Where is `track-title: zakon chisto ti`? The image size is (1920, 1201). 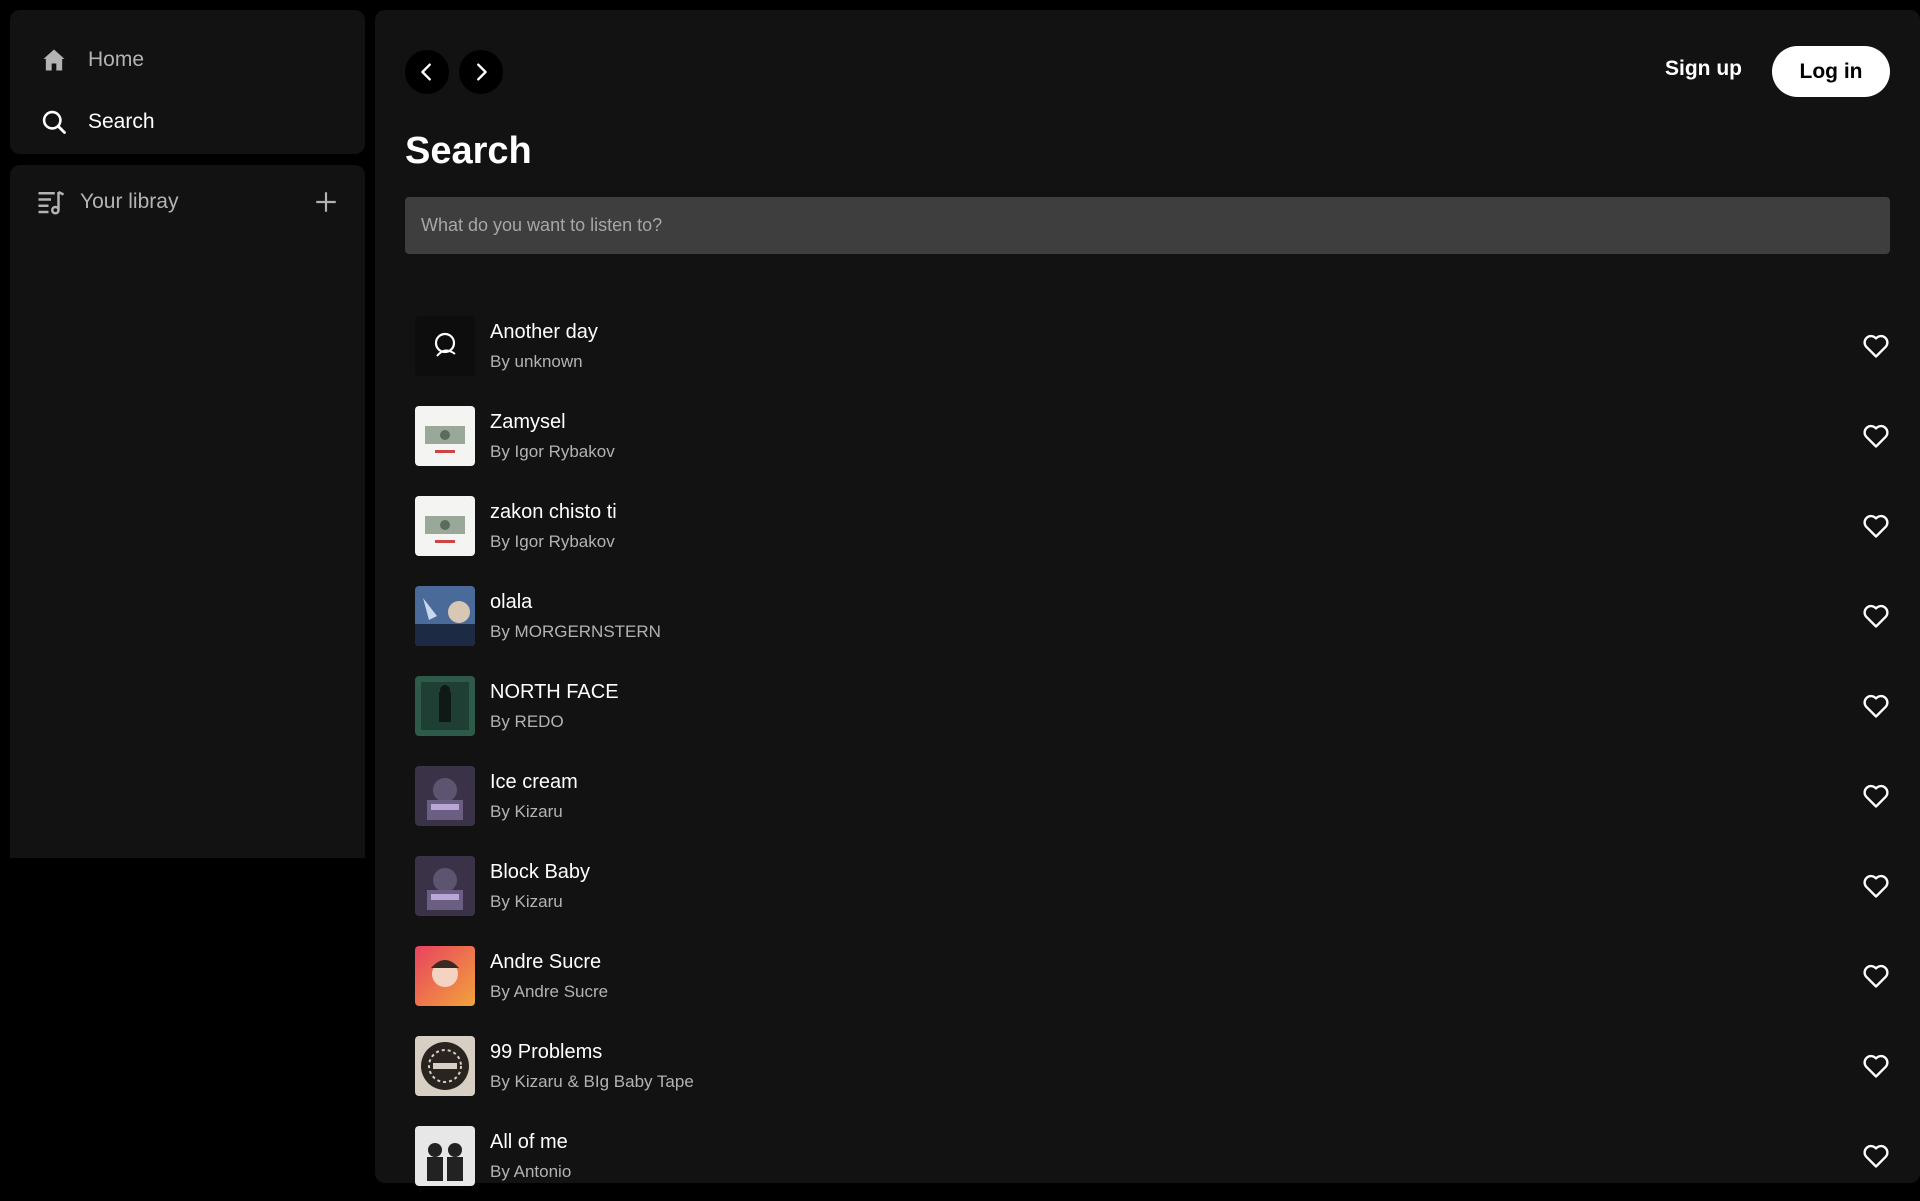 track-title: zakon chisto ti is located at coordinates (553, 511).